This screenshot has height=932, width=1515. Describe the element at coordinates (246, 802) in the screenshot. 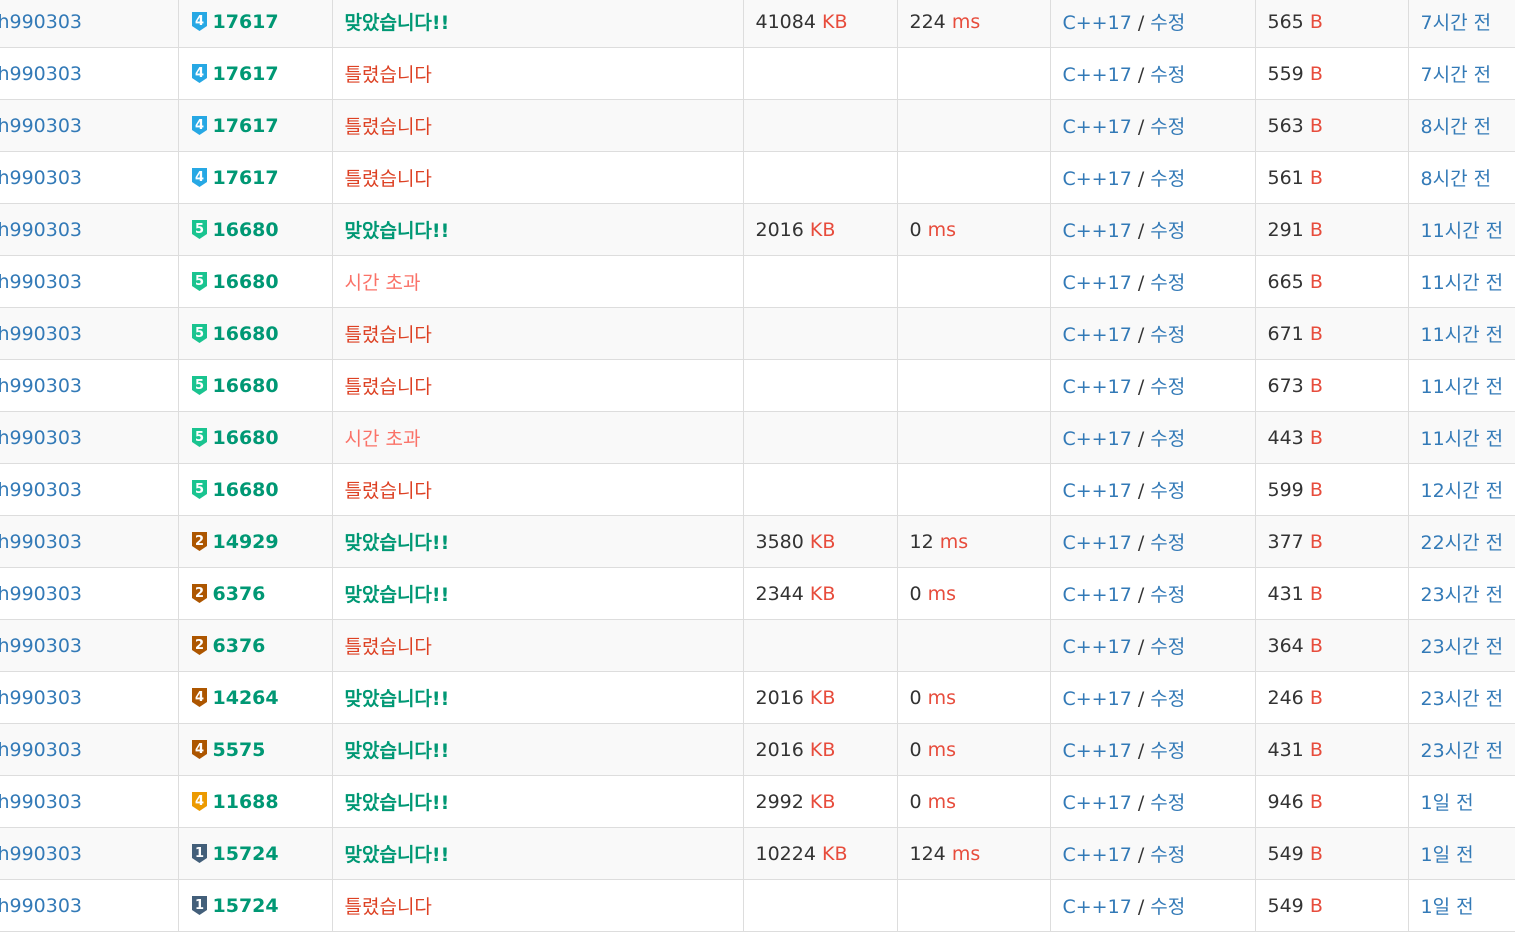

I see `problem-link: 11688` at that location.